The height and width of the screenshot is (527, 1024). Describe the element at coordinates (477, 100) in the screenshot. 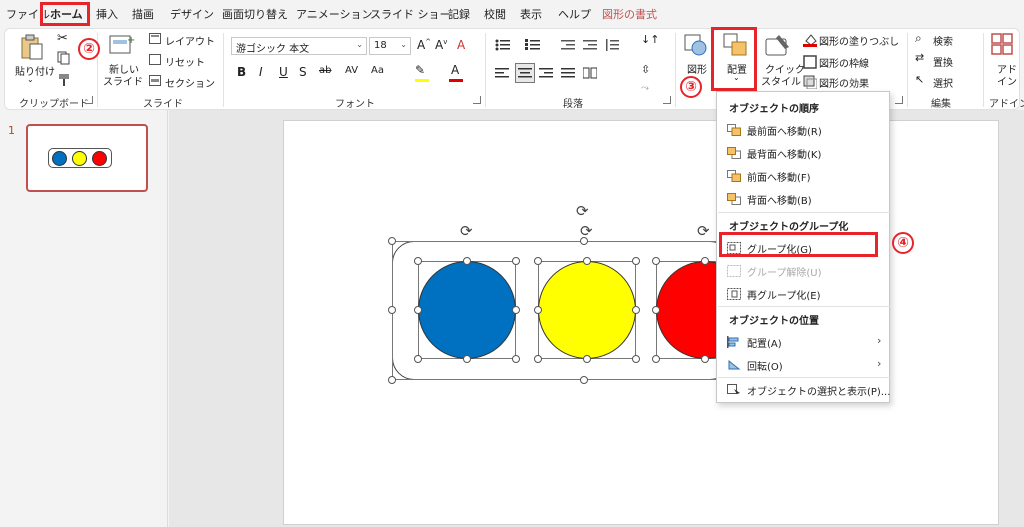

I see `font-launcher-icon` at that location.